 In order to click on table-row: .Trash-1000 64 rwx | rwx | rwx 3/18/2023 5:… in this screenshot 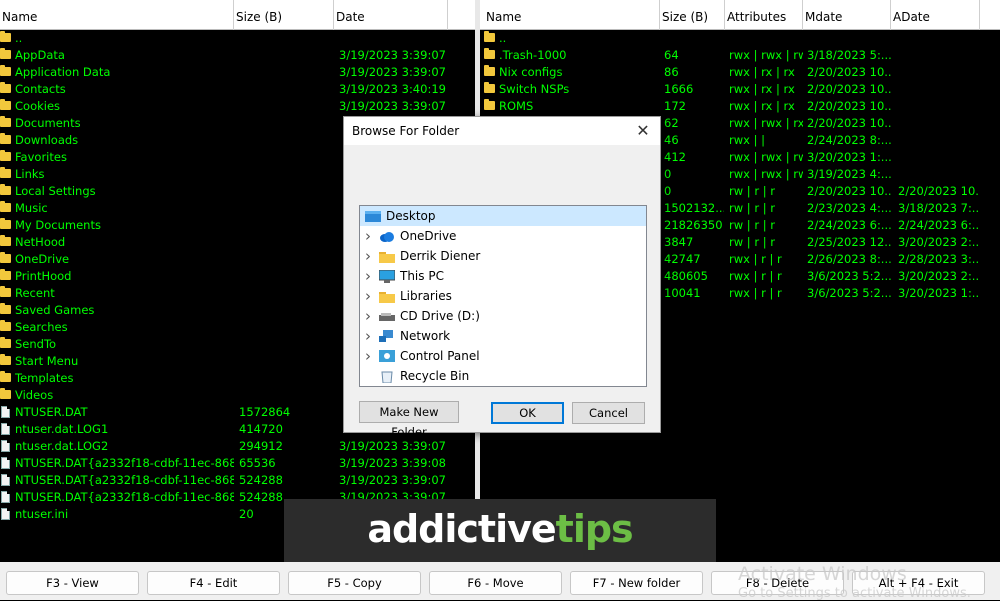, I will do `click(740, 55)`.